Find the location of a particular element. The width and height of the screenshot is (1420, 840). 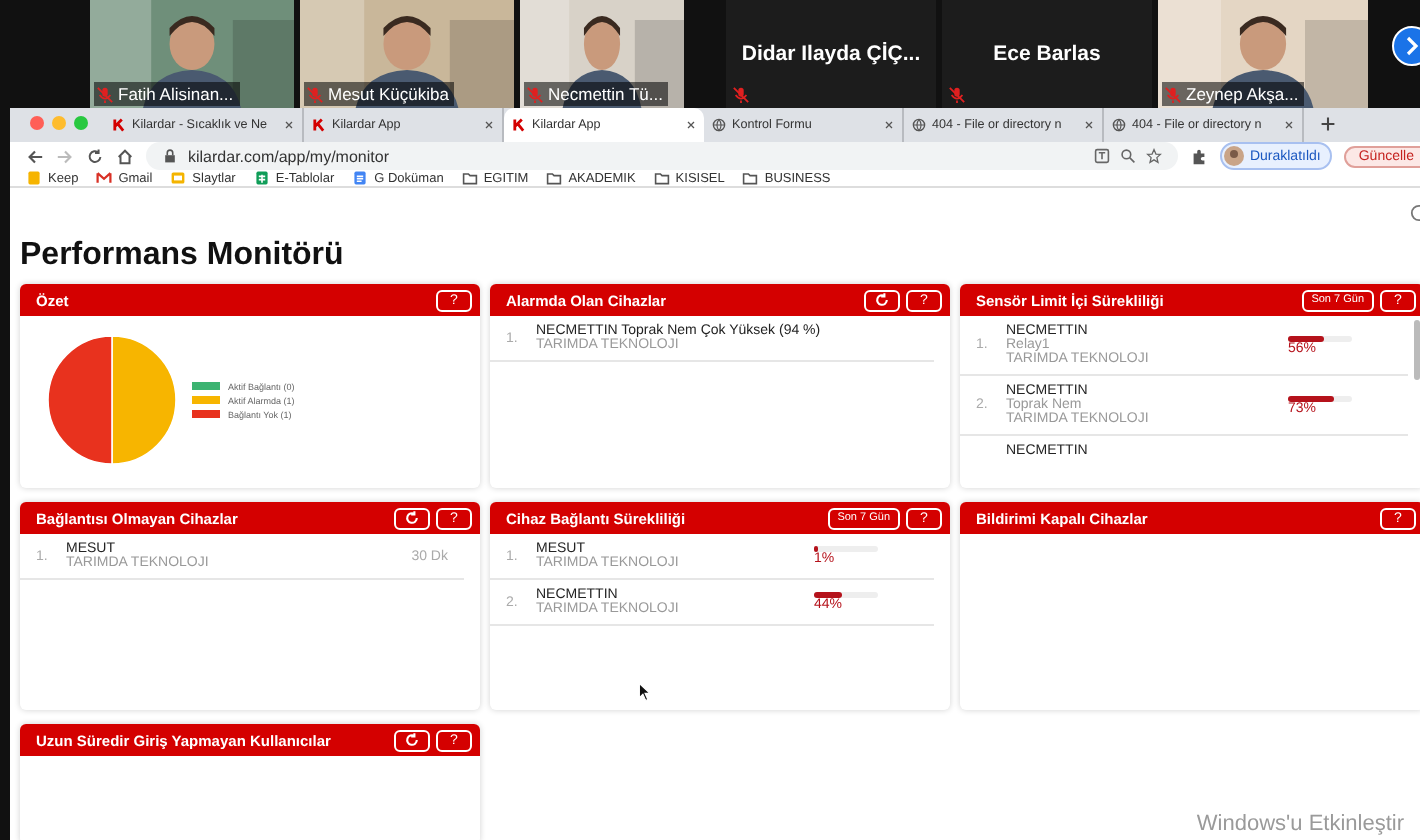

new-tab-icon is located at coordinates (1328, 124).